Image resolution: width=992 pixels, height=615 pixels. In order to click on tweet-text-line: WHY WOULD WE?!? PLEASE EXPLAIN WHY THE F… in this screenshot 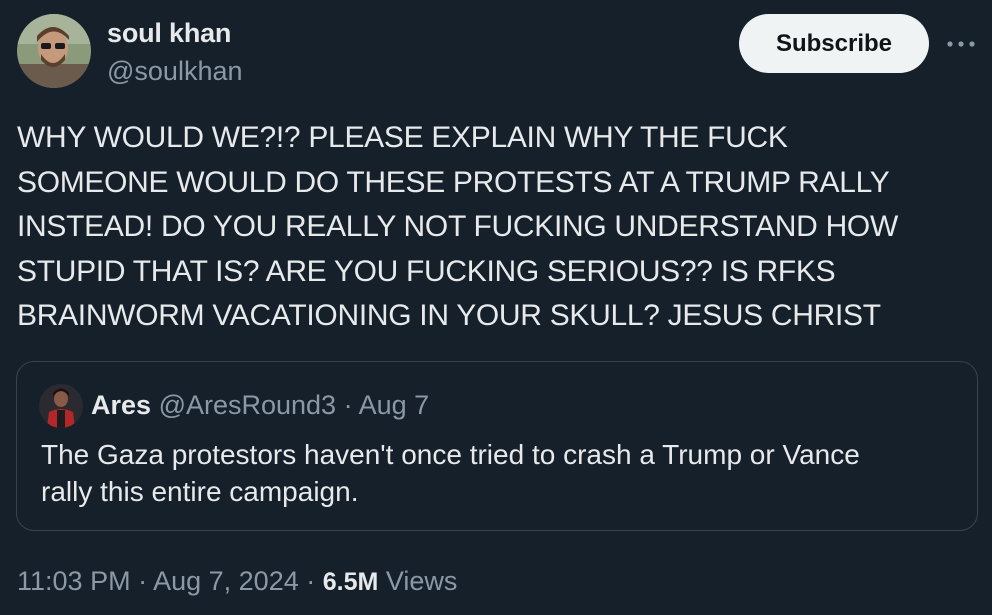, I will do `click(402, 137)`.